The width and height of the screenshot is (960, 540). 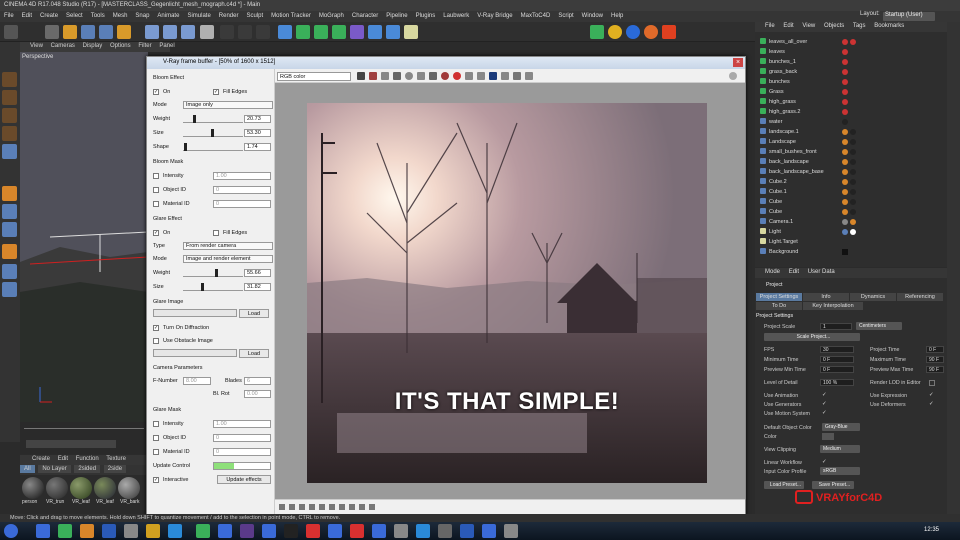 What do you see at coordinates (821, 272) in the screenshot?
I see `attribute-menu-item: User Data` at bounding box center [821, 272].